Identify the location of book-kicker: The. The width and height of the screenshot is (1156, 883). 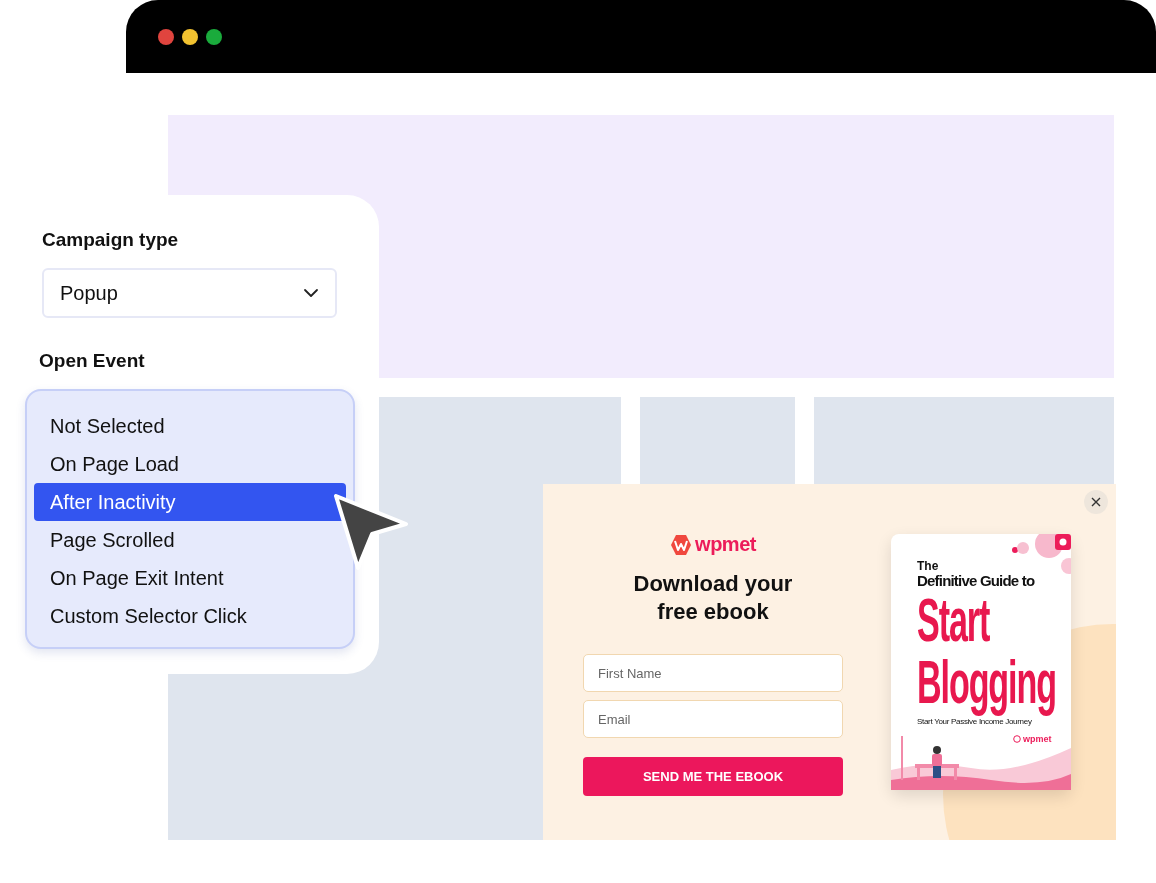
(928, 566).